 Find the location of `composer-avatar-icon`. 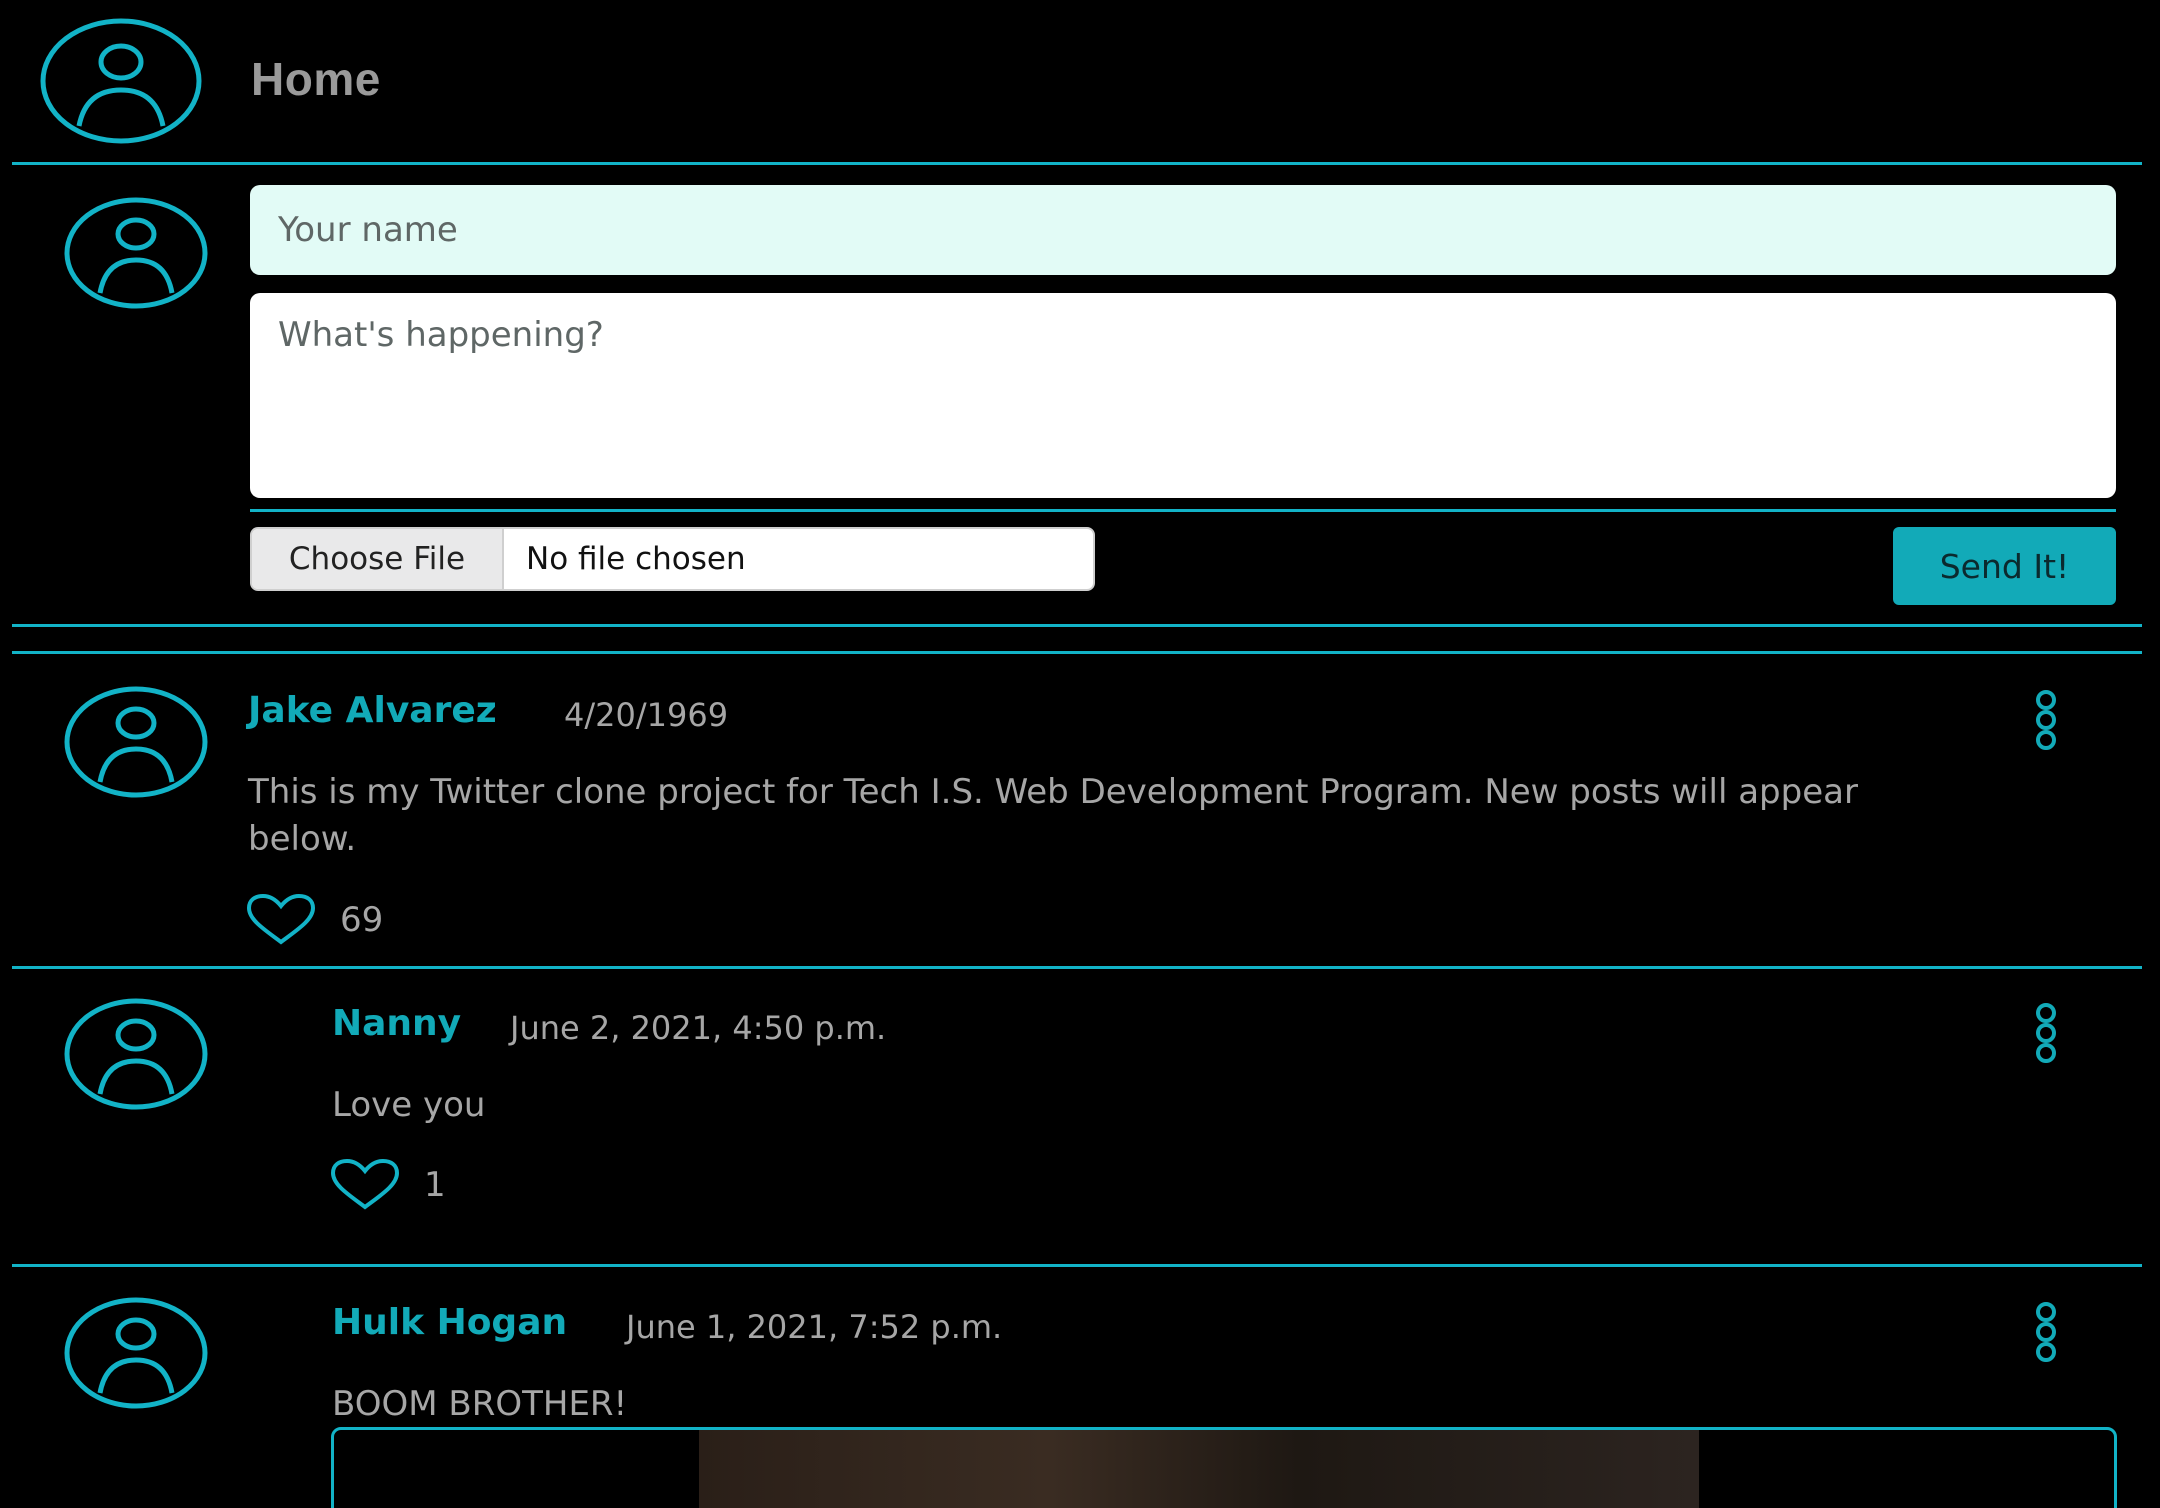

composer-avatar-icon is located at coordinates (136, 253).